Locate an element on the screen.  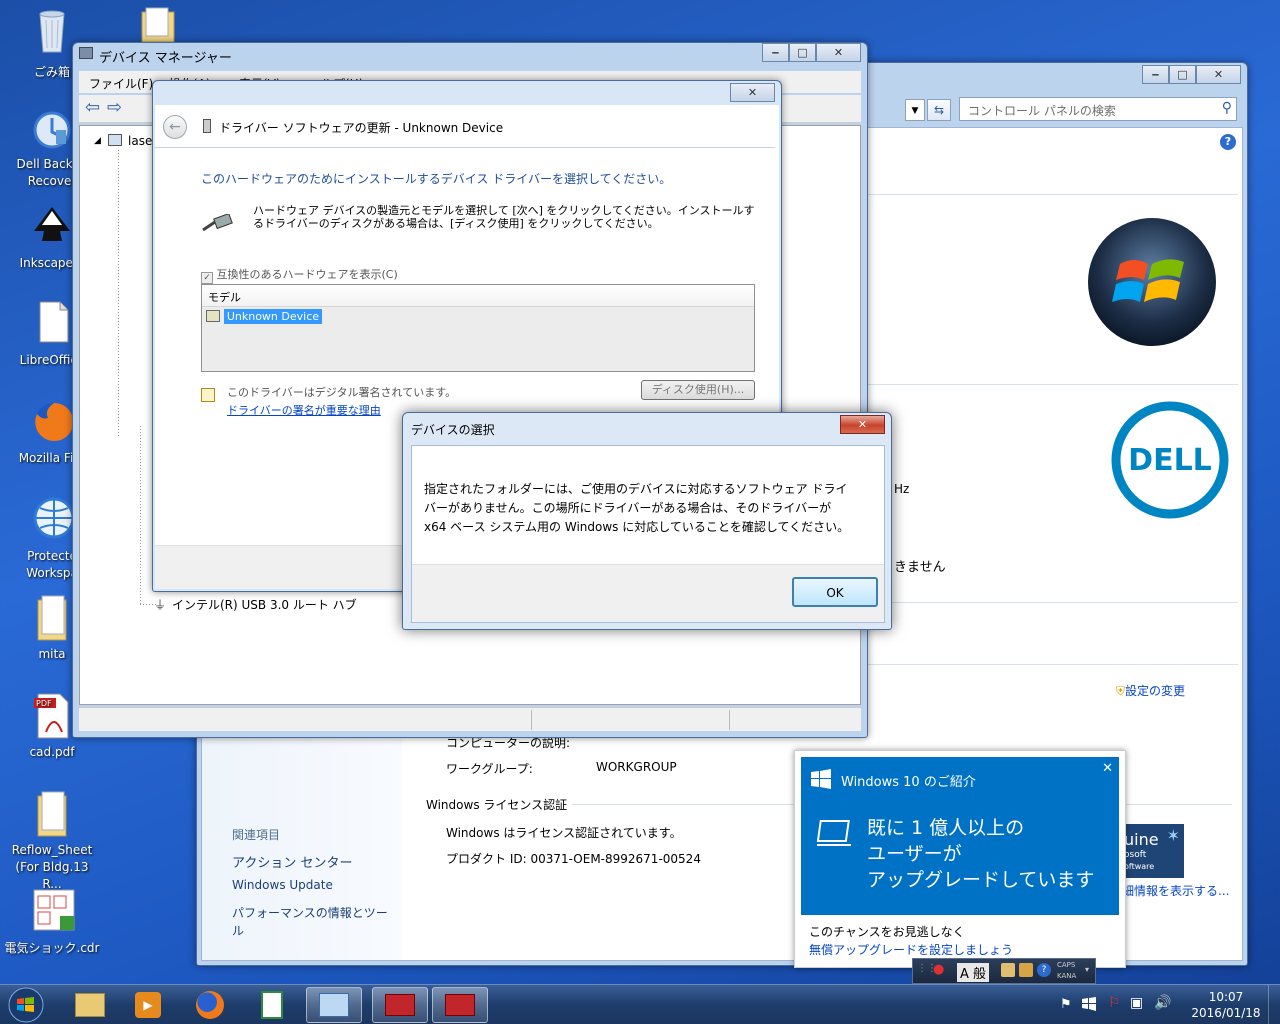
popup-close-icon: ✕ is located at coordinates (1107, 768).